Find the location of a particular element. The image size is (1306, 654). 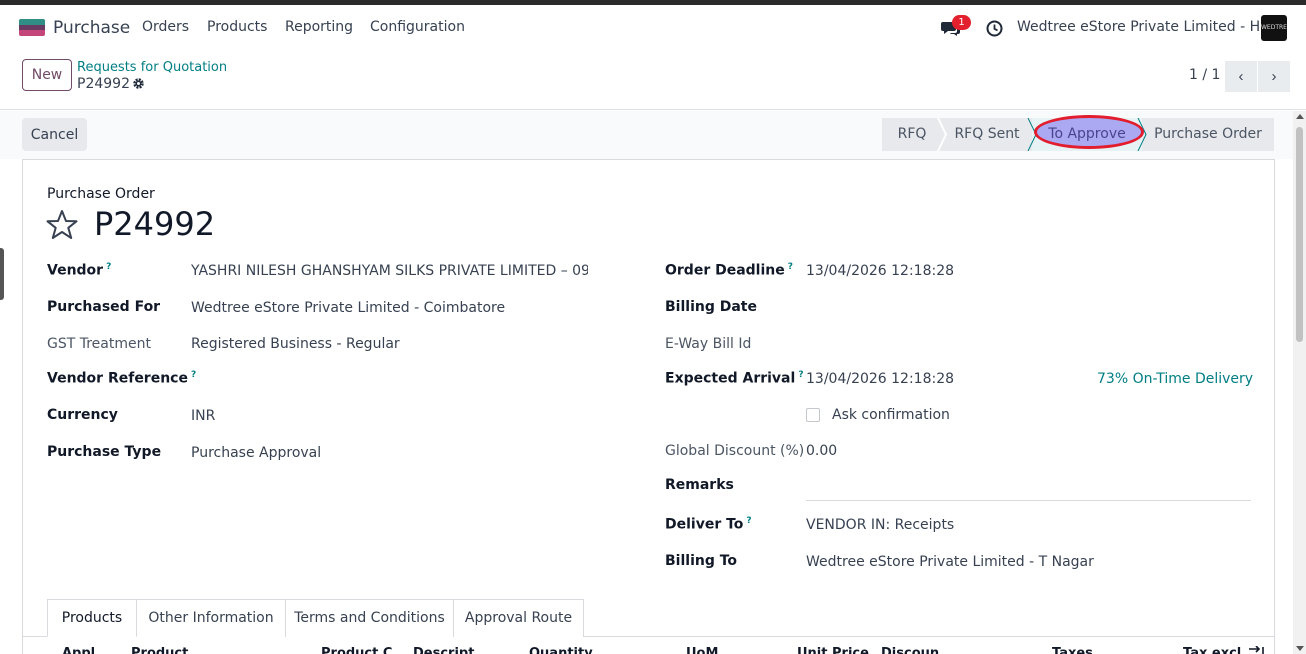

currency-label: Currency is located at coordinates (82, 415).